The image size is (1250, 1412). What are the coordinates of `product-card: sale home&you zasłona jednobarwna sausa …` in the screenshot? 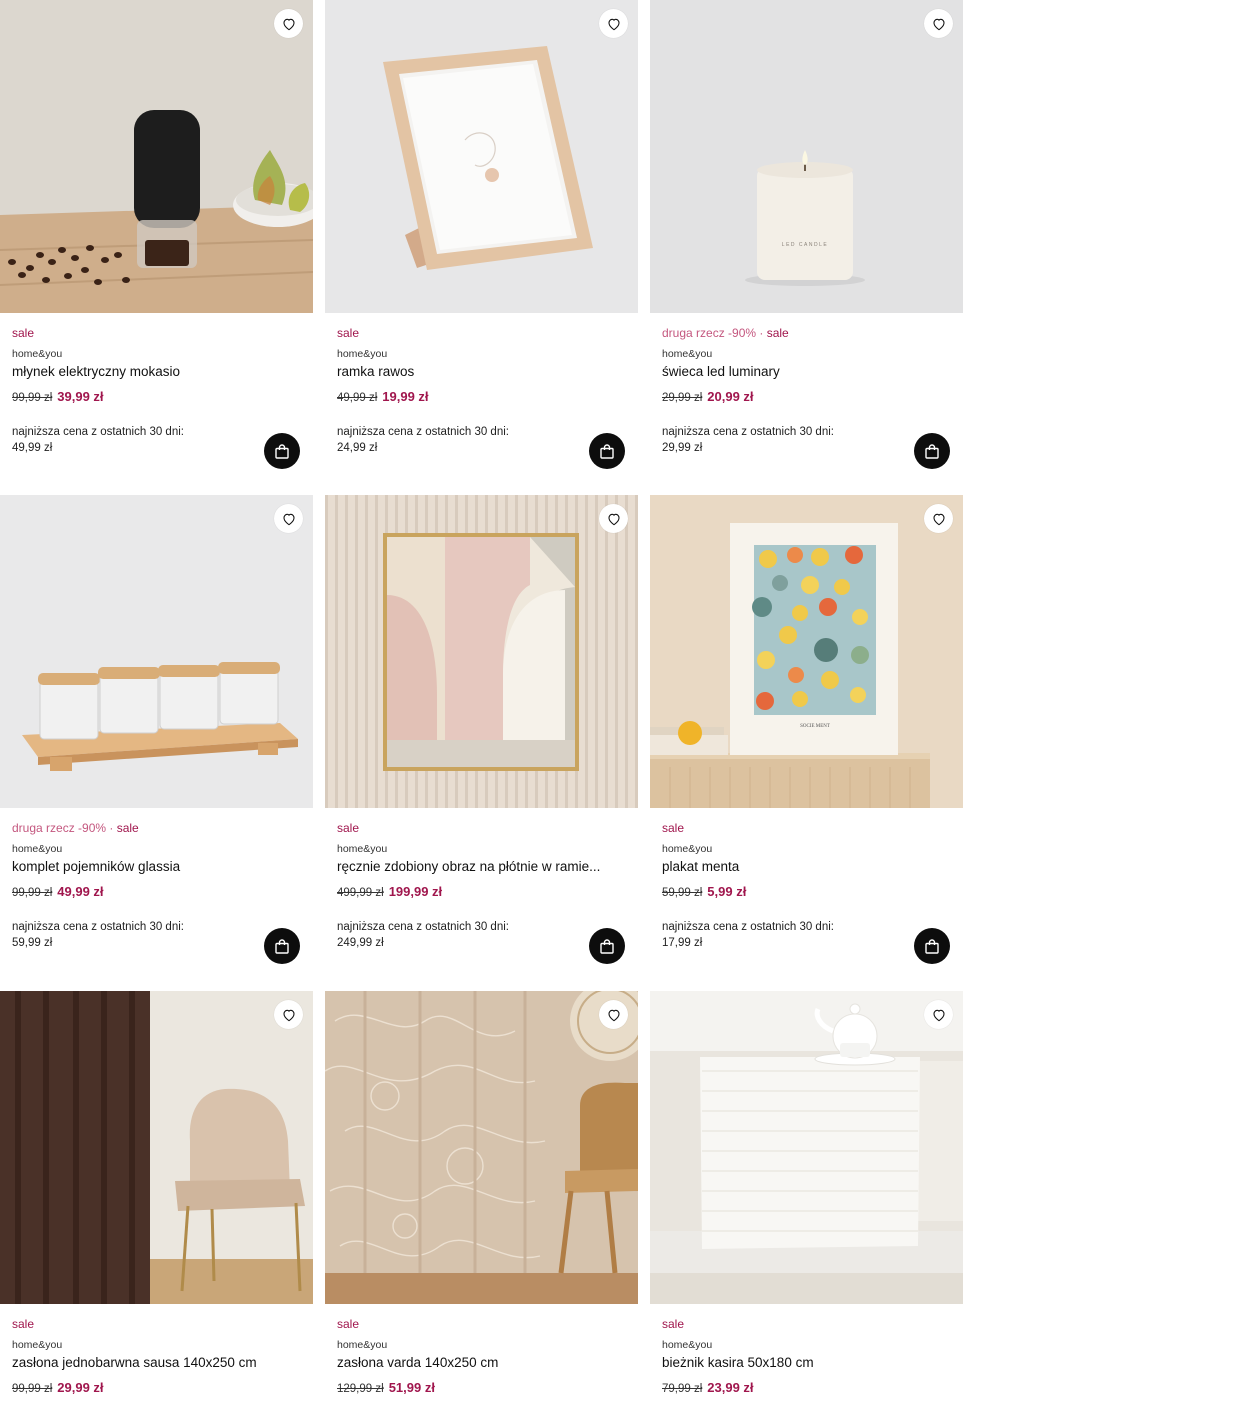 It's located at (156, 1194).